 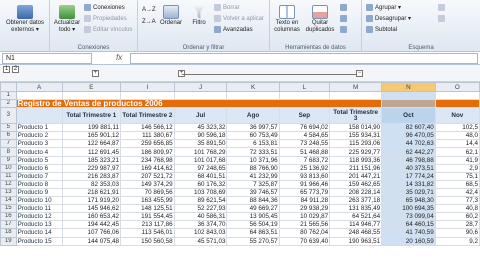 I want to click on expand-group-button: +, so click(x=95, y=73).